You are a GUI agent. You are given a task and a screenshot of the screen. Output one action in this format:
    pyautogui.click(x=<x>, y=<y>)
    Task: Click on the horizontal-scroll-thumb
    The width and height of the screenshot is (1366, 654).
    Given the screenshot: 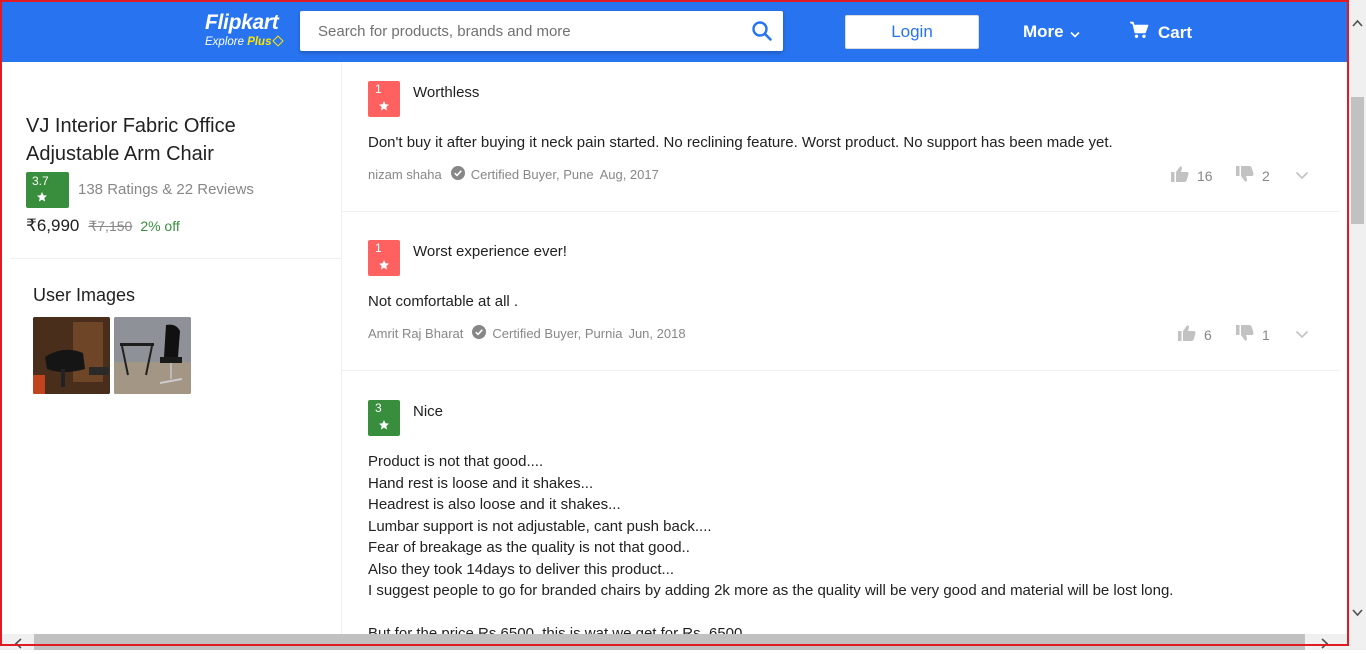 What is the action you would take?
    pyautogui.click(x=669, y=642)
    